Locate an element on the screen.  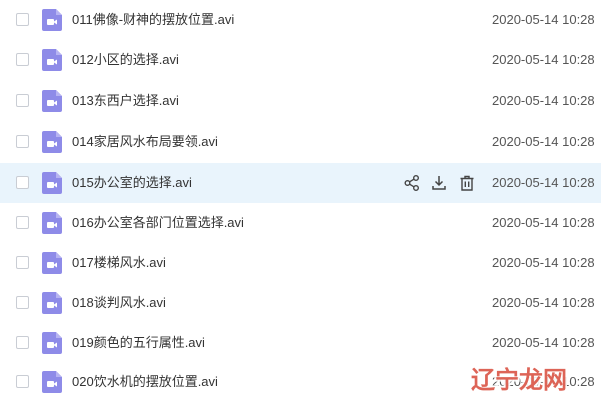
trash-icon is located at coordinates (467, 183).